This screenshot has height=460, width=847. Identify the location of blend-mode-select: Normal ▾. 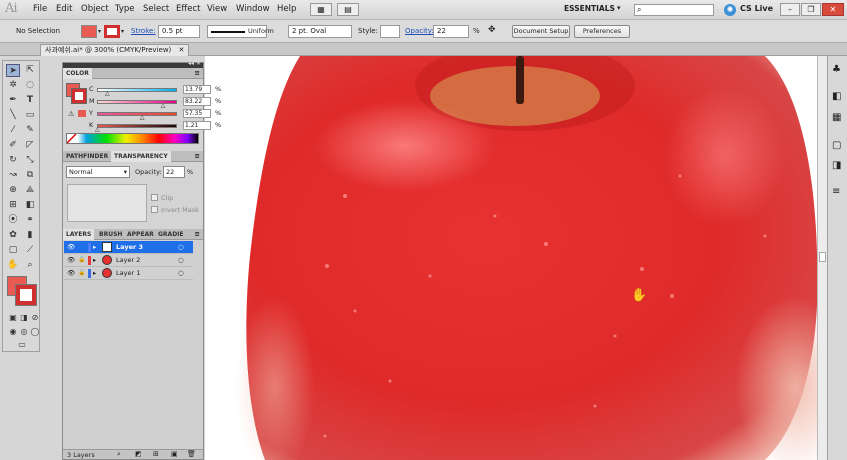
(98, 172).